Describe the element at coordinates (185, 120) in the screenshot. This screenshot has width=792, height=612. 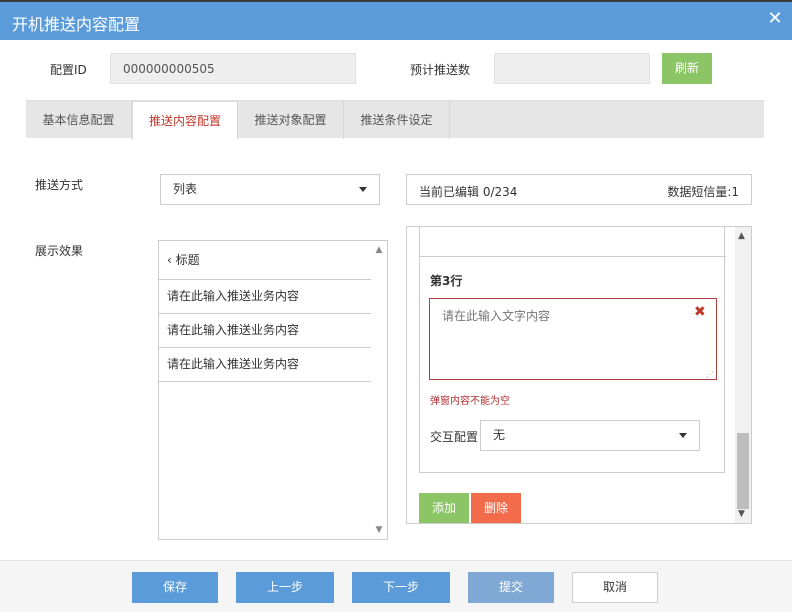
I see `tab-push-content: 推送内容配置` at that location.